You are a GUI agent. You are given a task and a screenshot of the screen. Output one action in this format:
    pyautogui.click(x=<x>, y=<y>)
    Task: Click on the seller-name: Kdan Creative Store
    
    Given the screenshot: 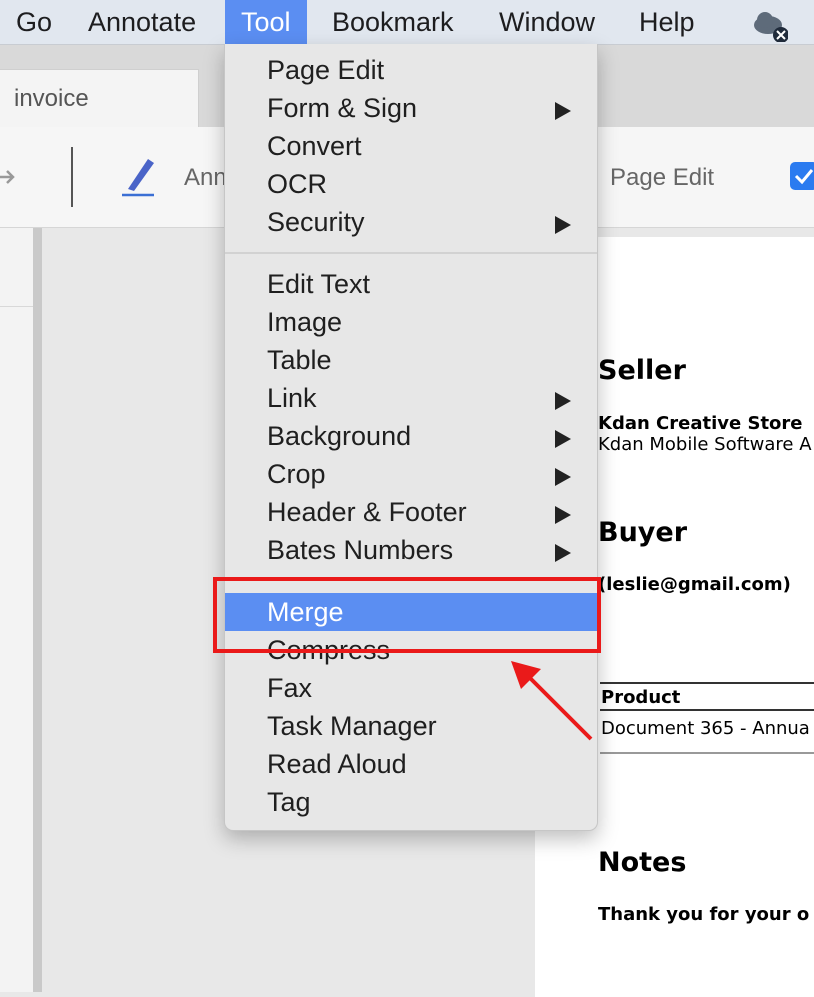 What is the action you would take?
    pyautogui.click(x=700, y=423)
    